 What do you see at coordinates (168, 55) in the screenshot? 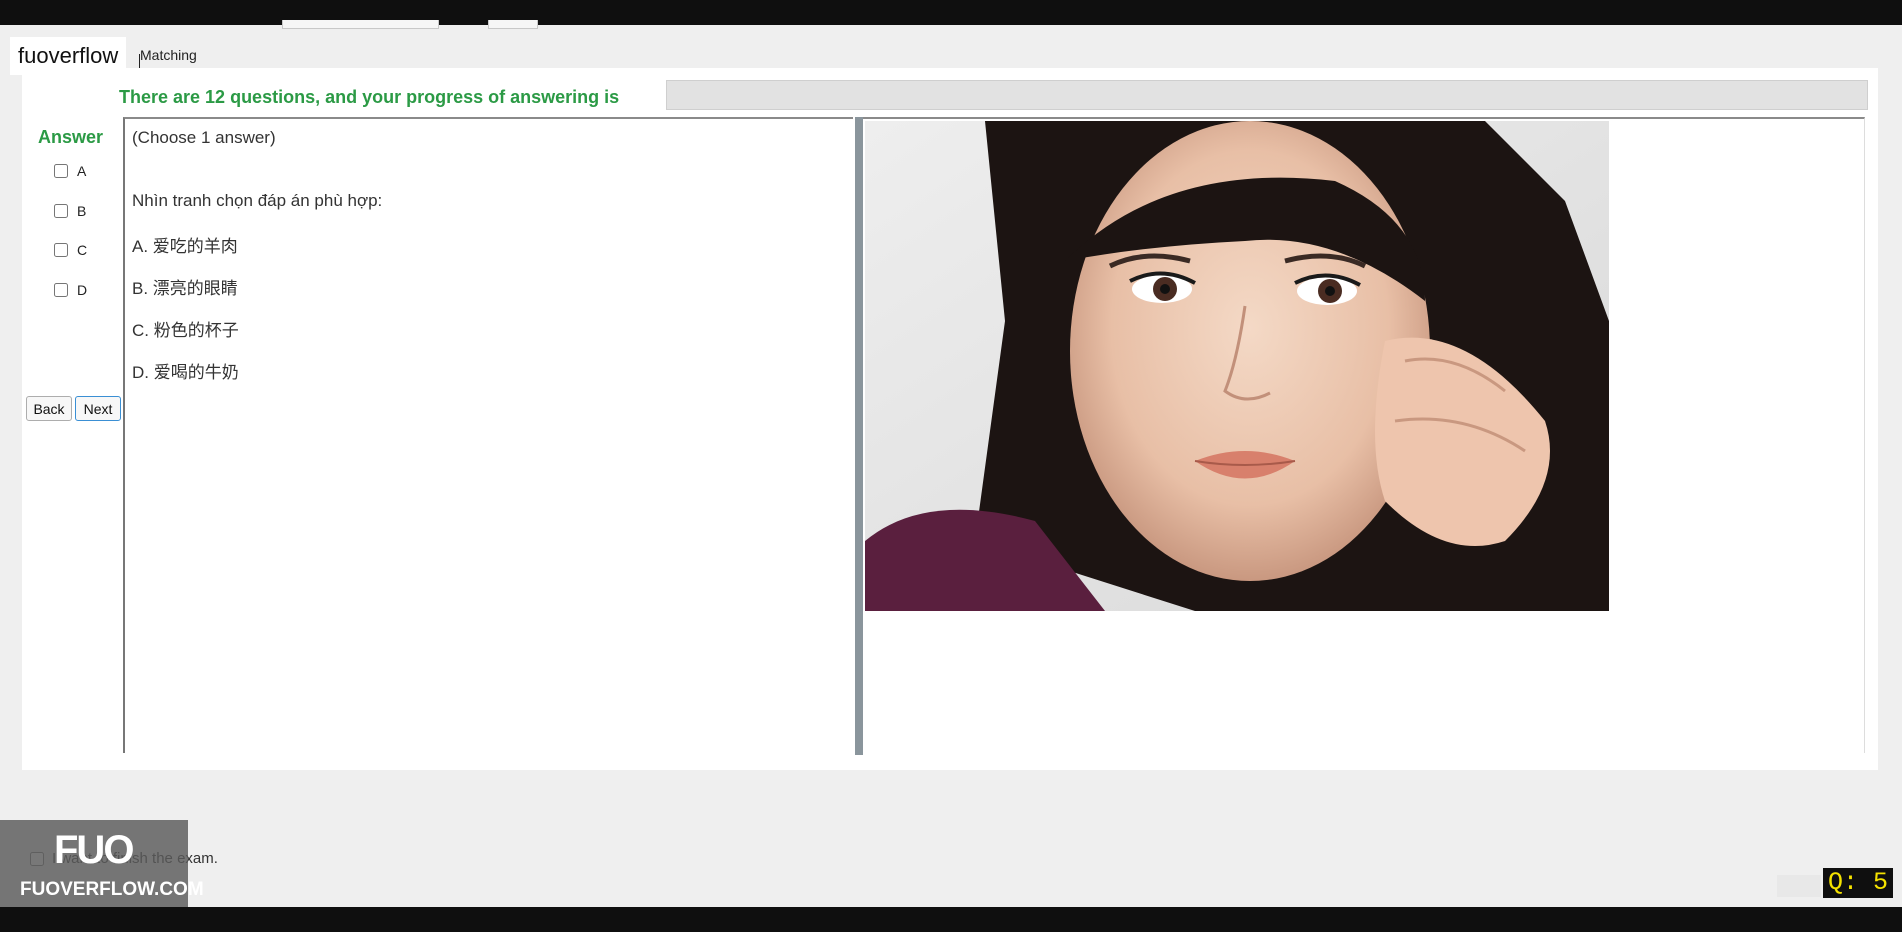
I see `tab-matching: Matching` at bounding box center [168, 55].